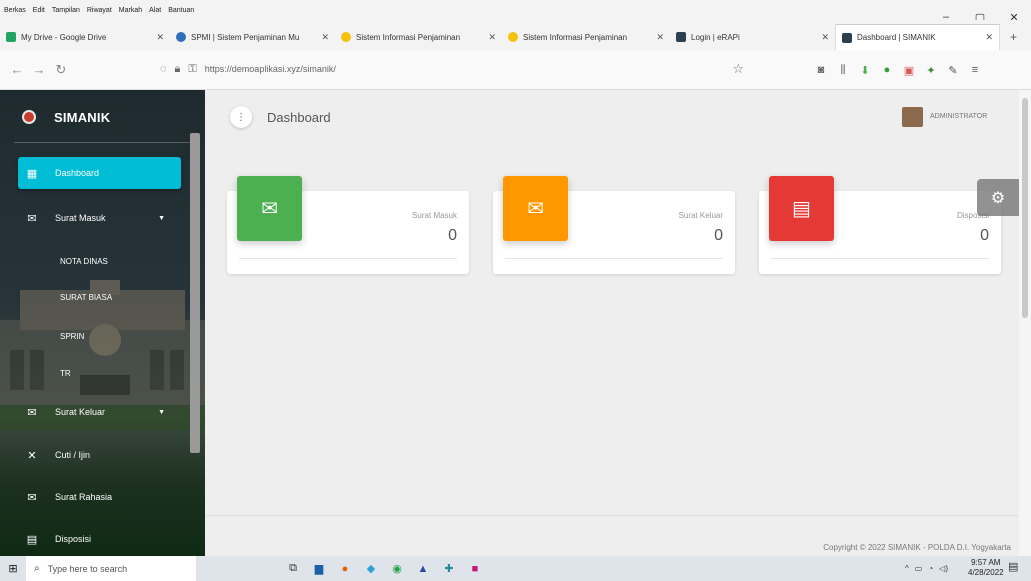 The width and height of the screenshot is (1031, 581). Describe the element at coordinates (29, 117) in the screenshot. I see `simanik-logo-icon` at that location.